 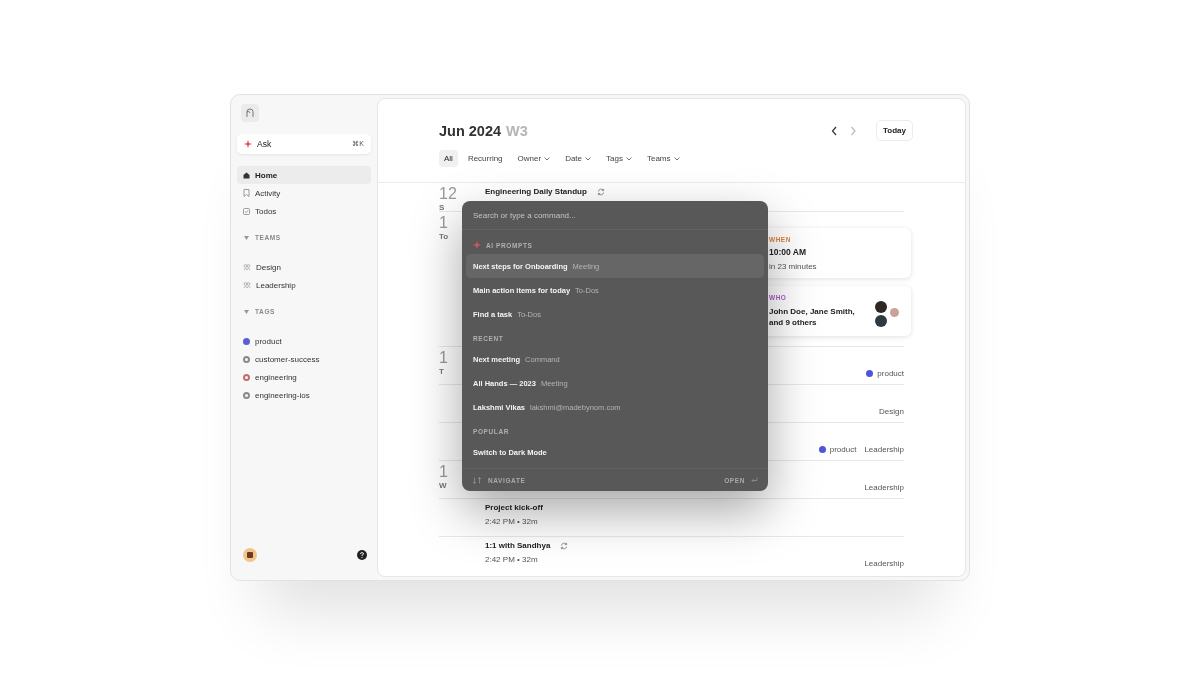 What do you see at coordinates (514, 507) in the screenshot?
I see `event-title: Project kick-off` at bounding box center [514, 507].